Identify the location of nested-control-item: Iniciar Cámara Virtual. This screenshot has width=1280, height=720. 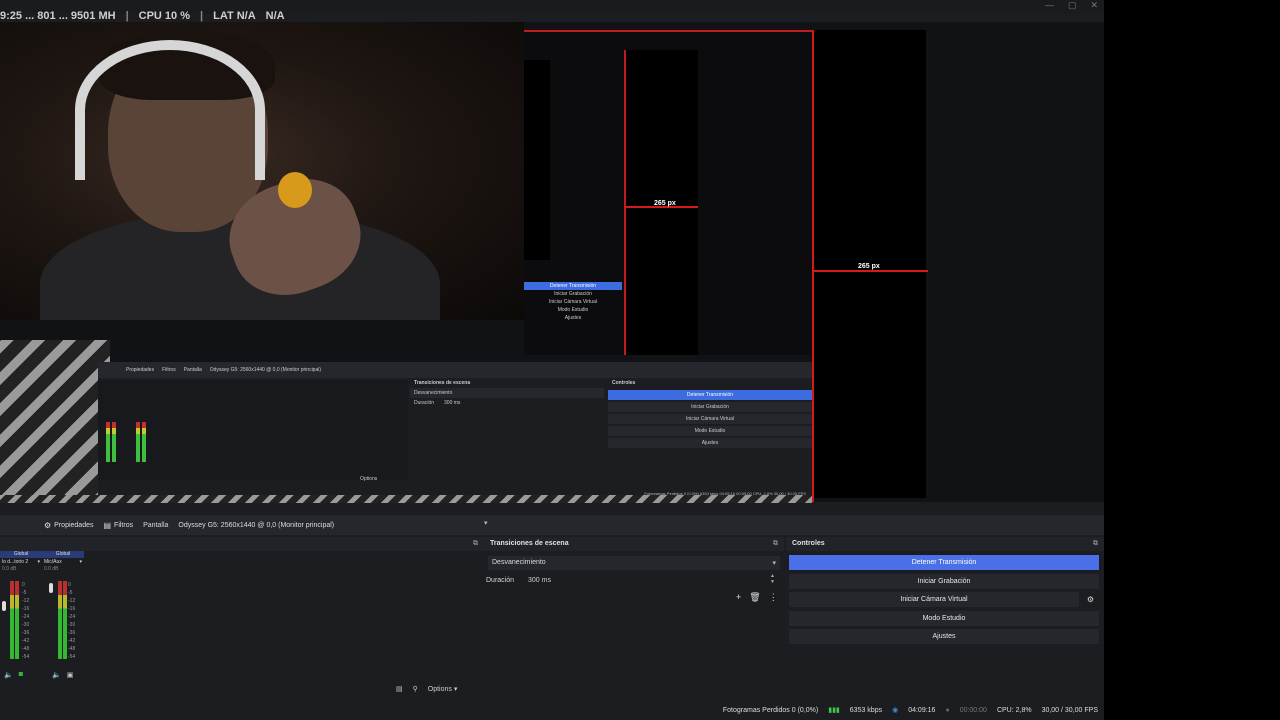
(573, 302).